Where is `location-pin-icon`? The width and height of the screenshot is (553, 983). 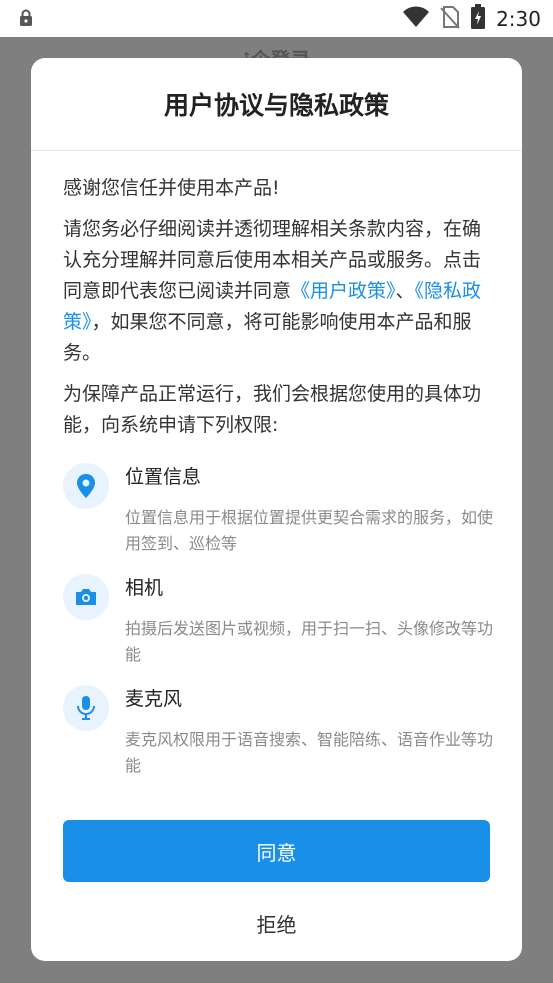 location-pin-icon is located at coordinates (86, 486).